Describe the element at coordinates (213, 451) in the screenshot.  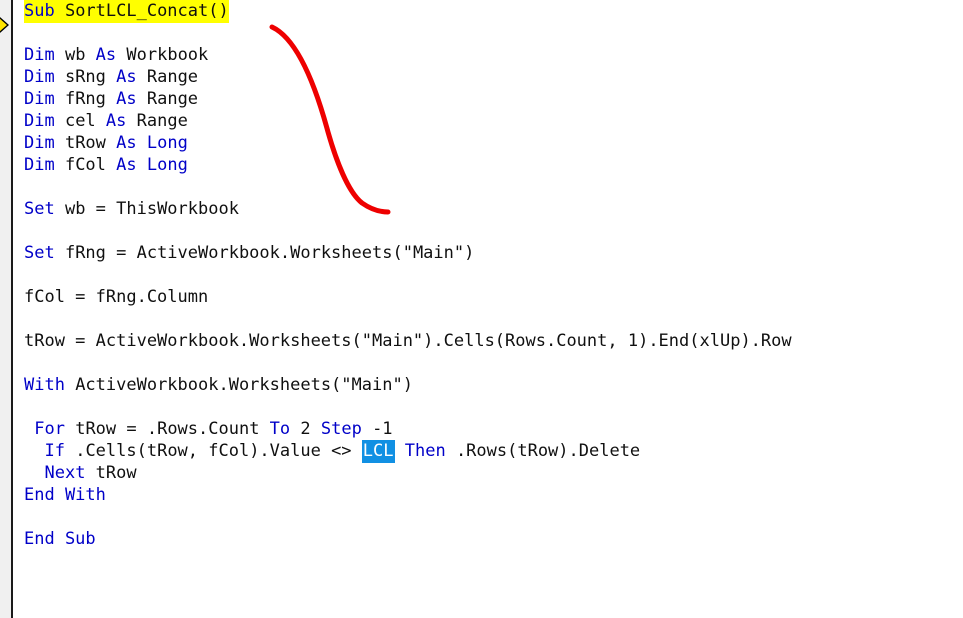
I see `code-identifier: .Cells(tRow, fCol).Value <>` at that location.